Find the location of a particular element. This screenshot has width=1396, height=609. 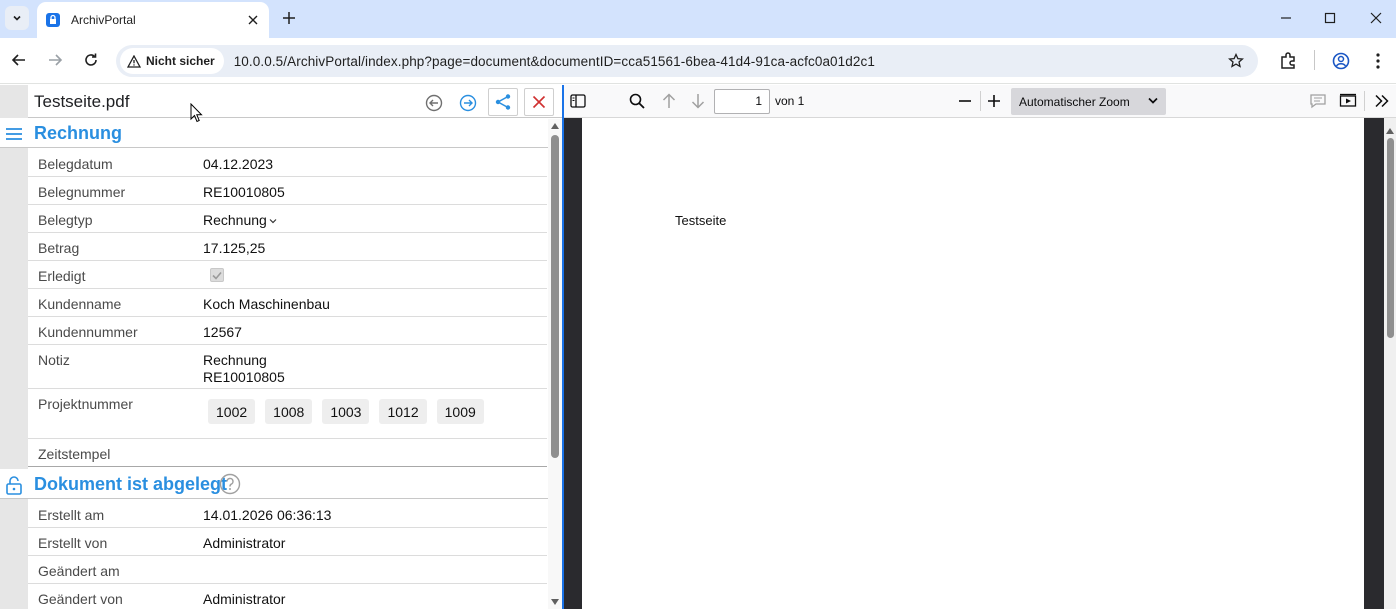

field-row: Zeitstempel is located at coordinates (287, 453).